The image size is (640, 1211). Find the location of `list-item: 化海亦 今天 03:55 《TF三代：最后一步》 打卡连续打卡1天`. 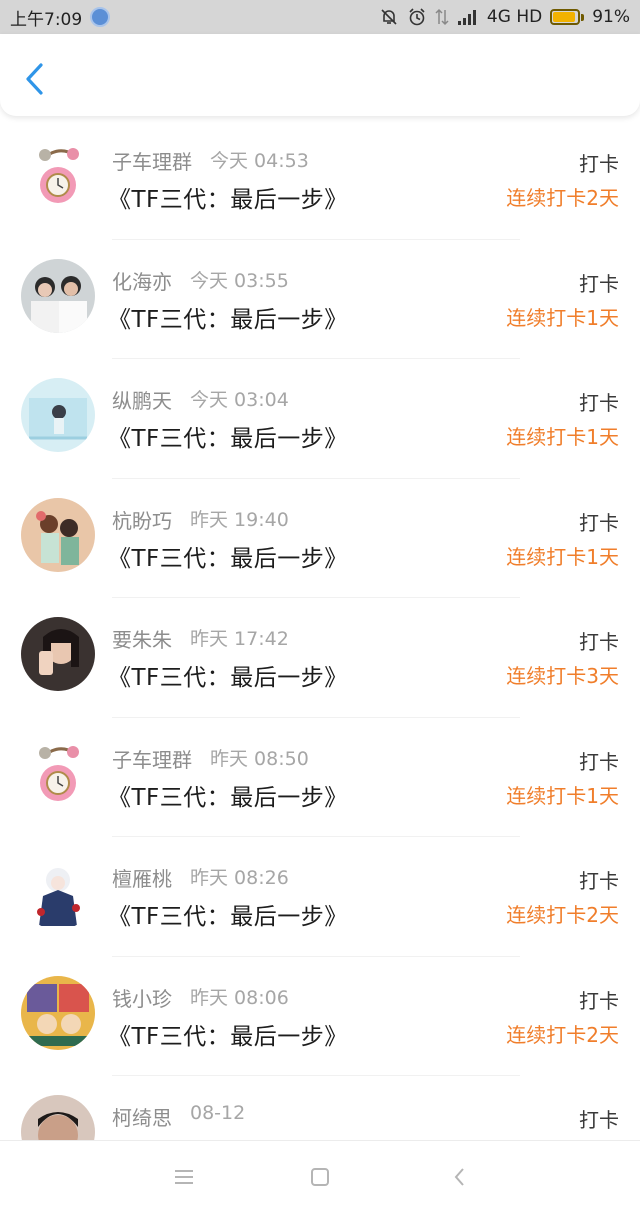

list-item: 化海亦 今天 03:55 《TF三代：最后一步》 打卡连续打卡1天 is located at coordinates (320, 299).